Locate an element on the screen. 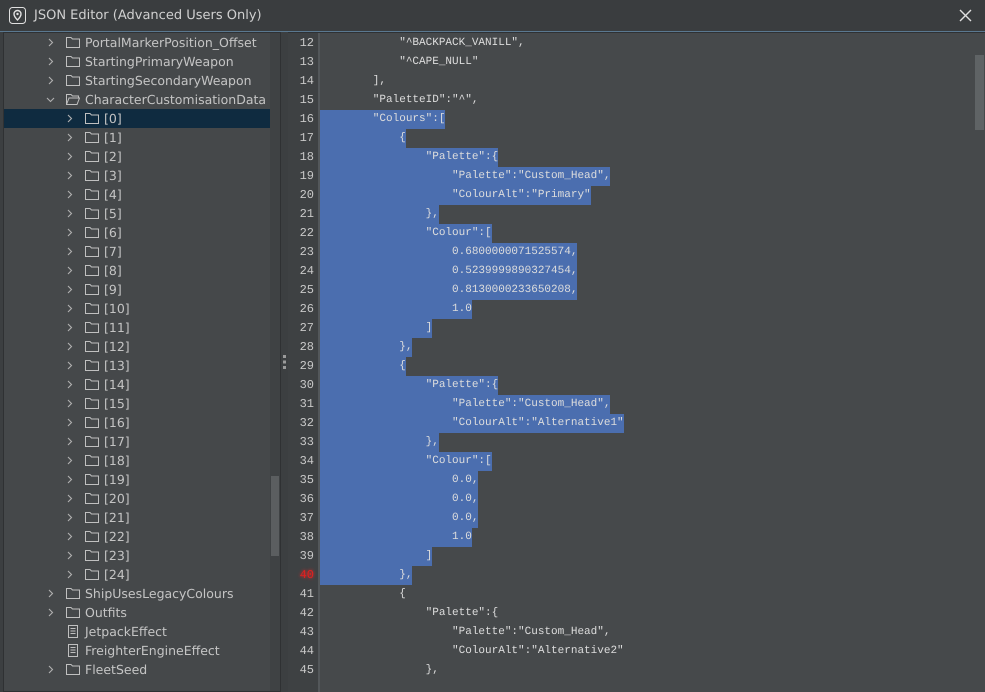 Image resolution: width=985 pixels, height=692 pixels. line-number: 40 is located at coordinates (306, 575).